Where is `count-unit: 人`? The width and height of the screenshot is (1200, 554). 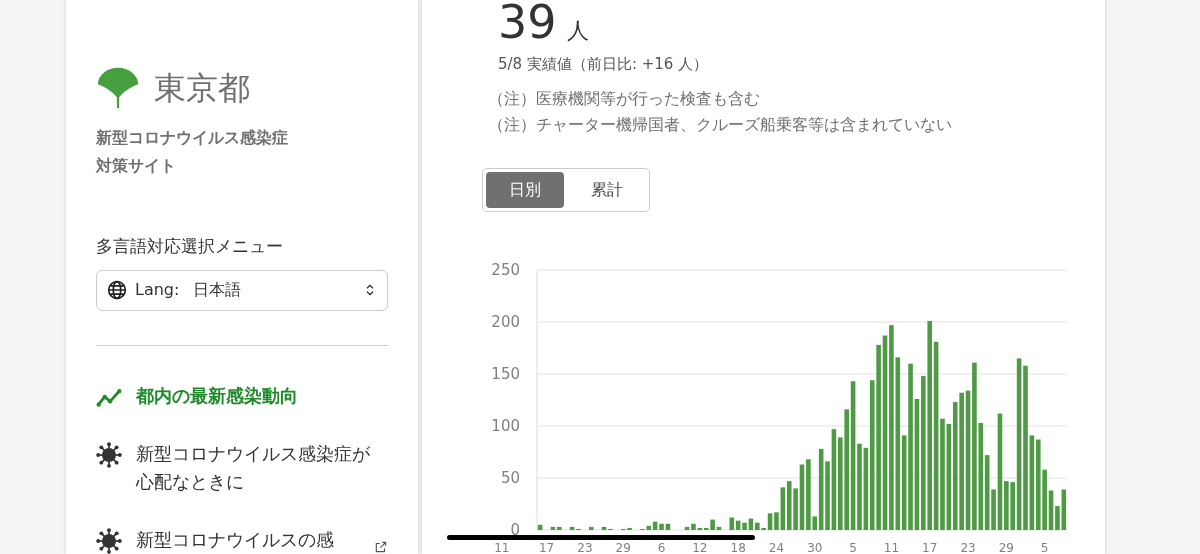
count-unit: 人 is located at coordinates (577, 30).